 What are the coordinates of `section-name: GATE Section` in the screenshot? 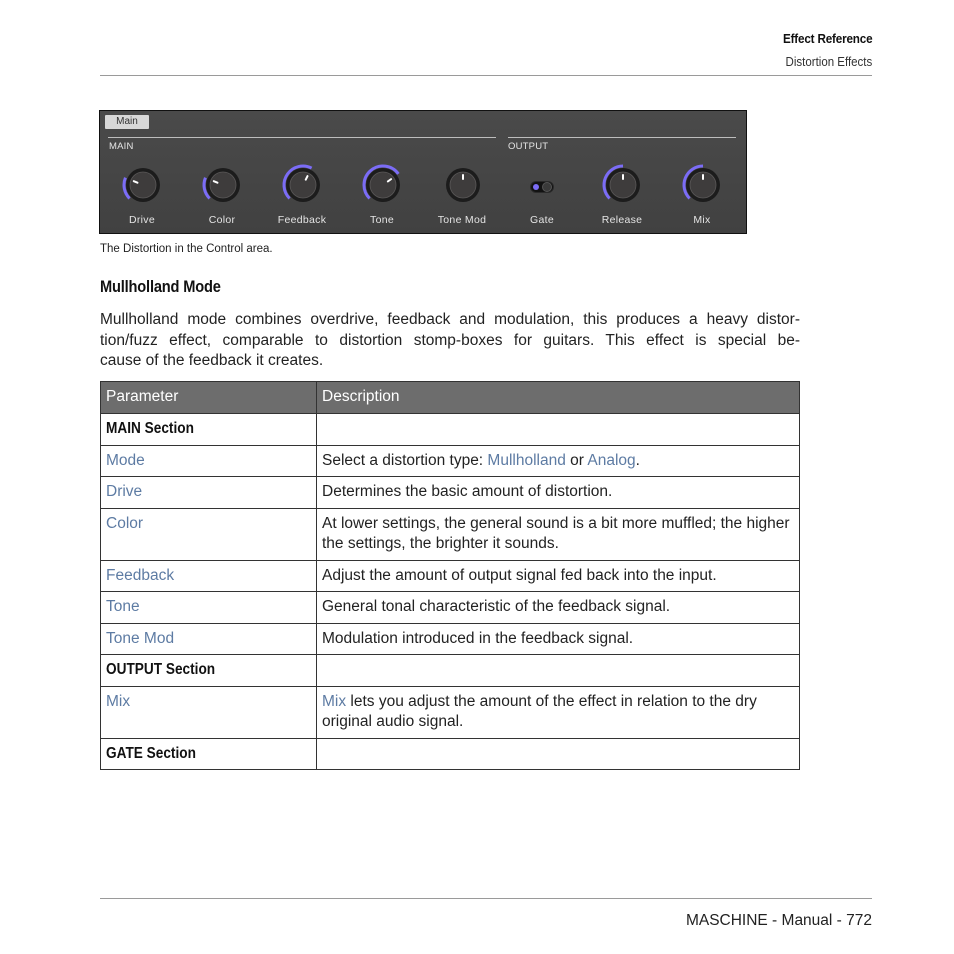 It's located at (151, 753).